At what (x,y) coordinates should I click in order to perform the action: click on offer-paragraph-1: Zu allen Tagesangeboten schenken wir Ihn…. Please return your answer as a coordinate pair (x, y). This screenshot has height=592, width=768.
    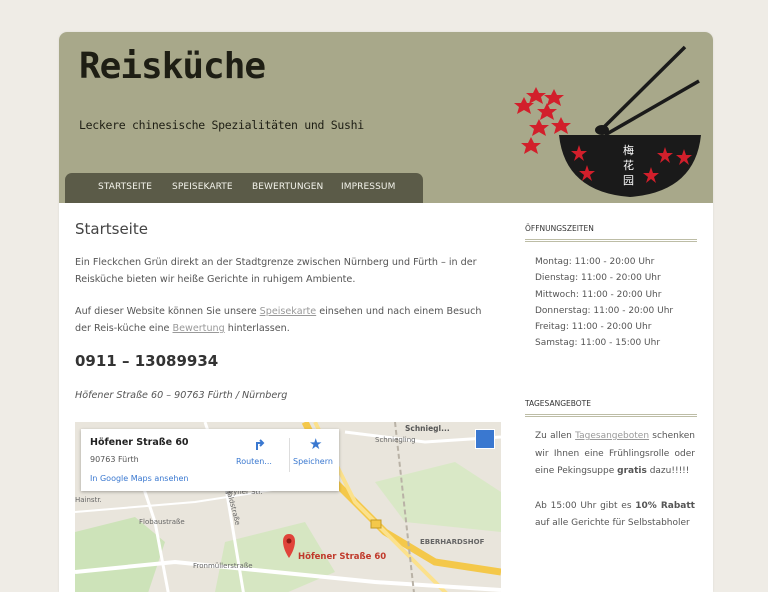
    Looking at the image, I should click on (615, 453).